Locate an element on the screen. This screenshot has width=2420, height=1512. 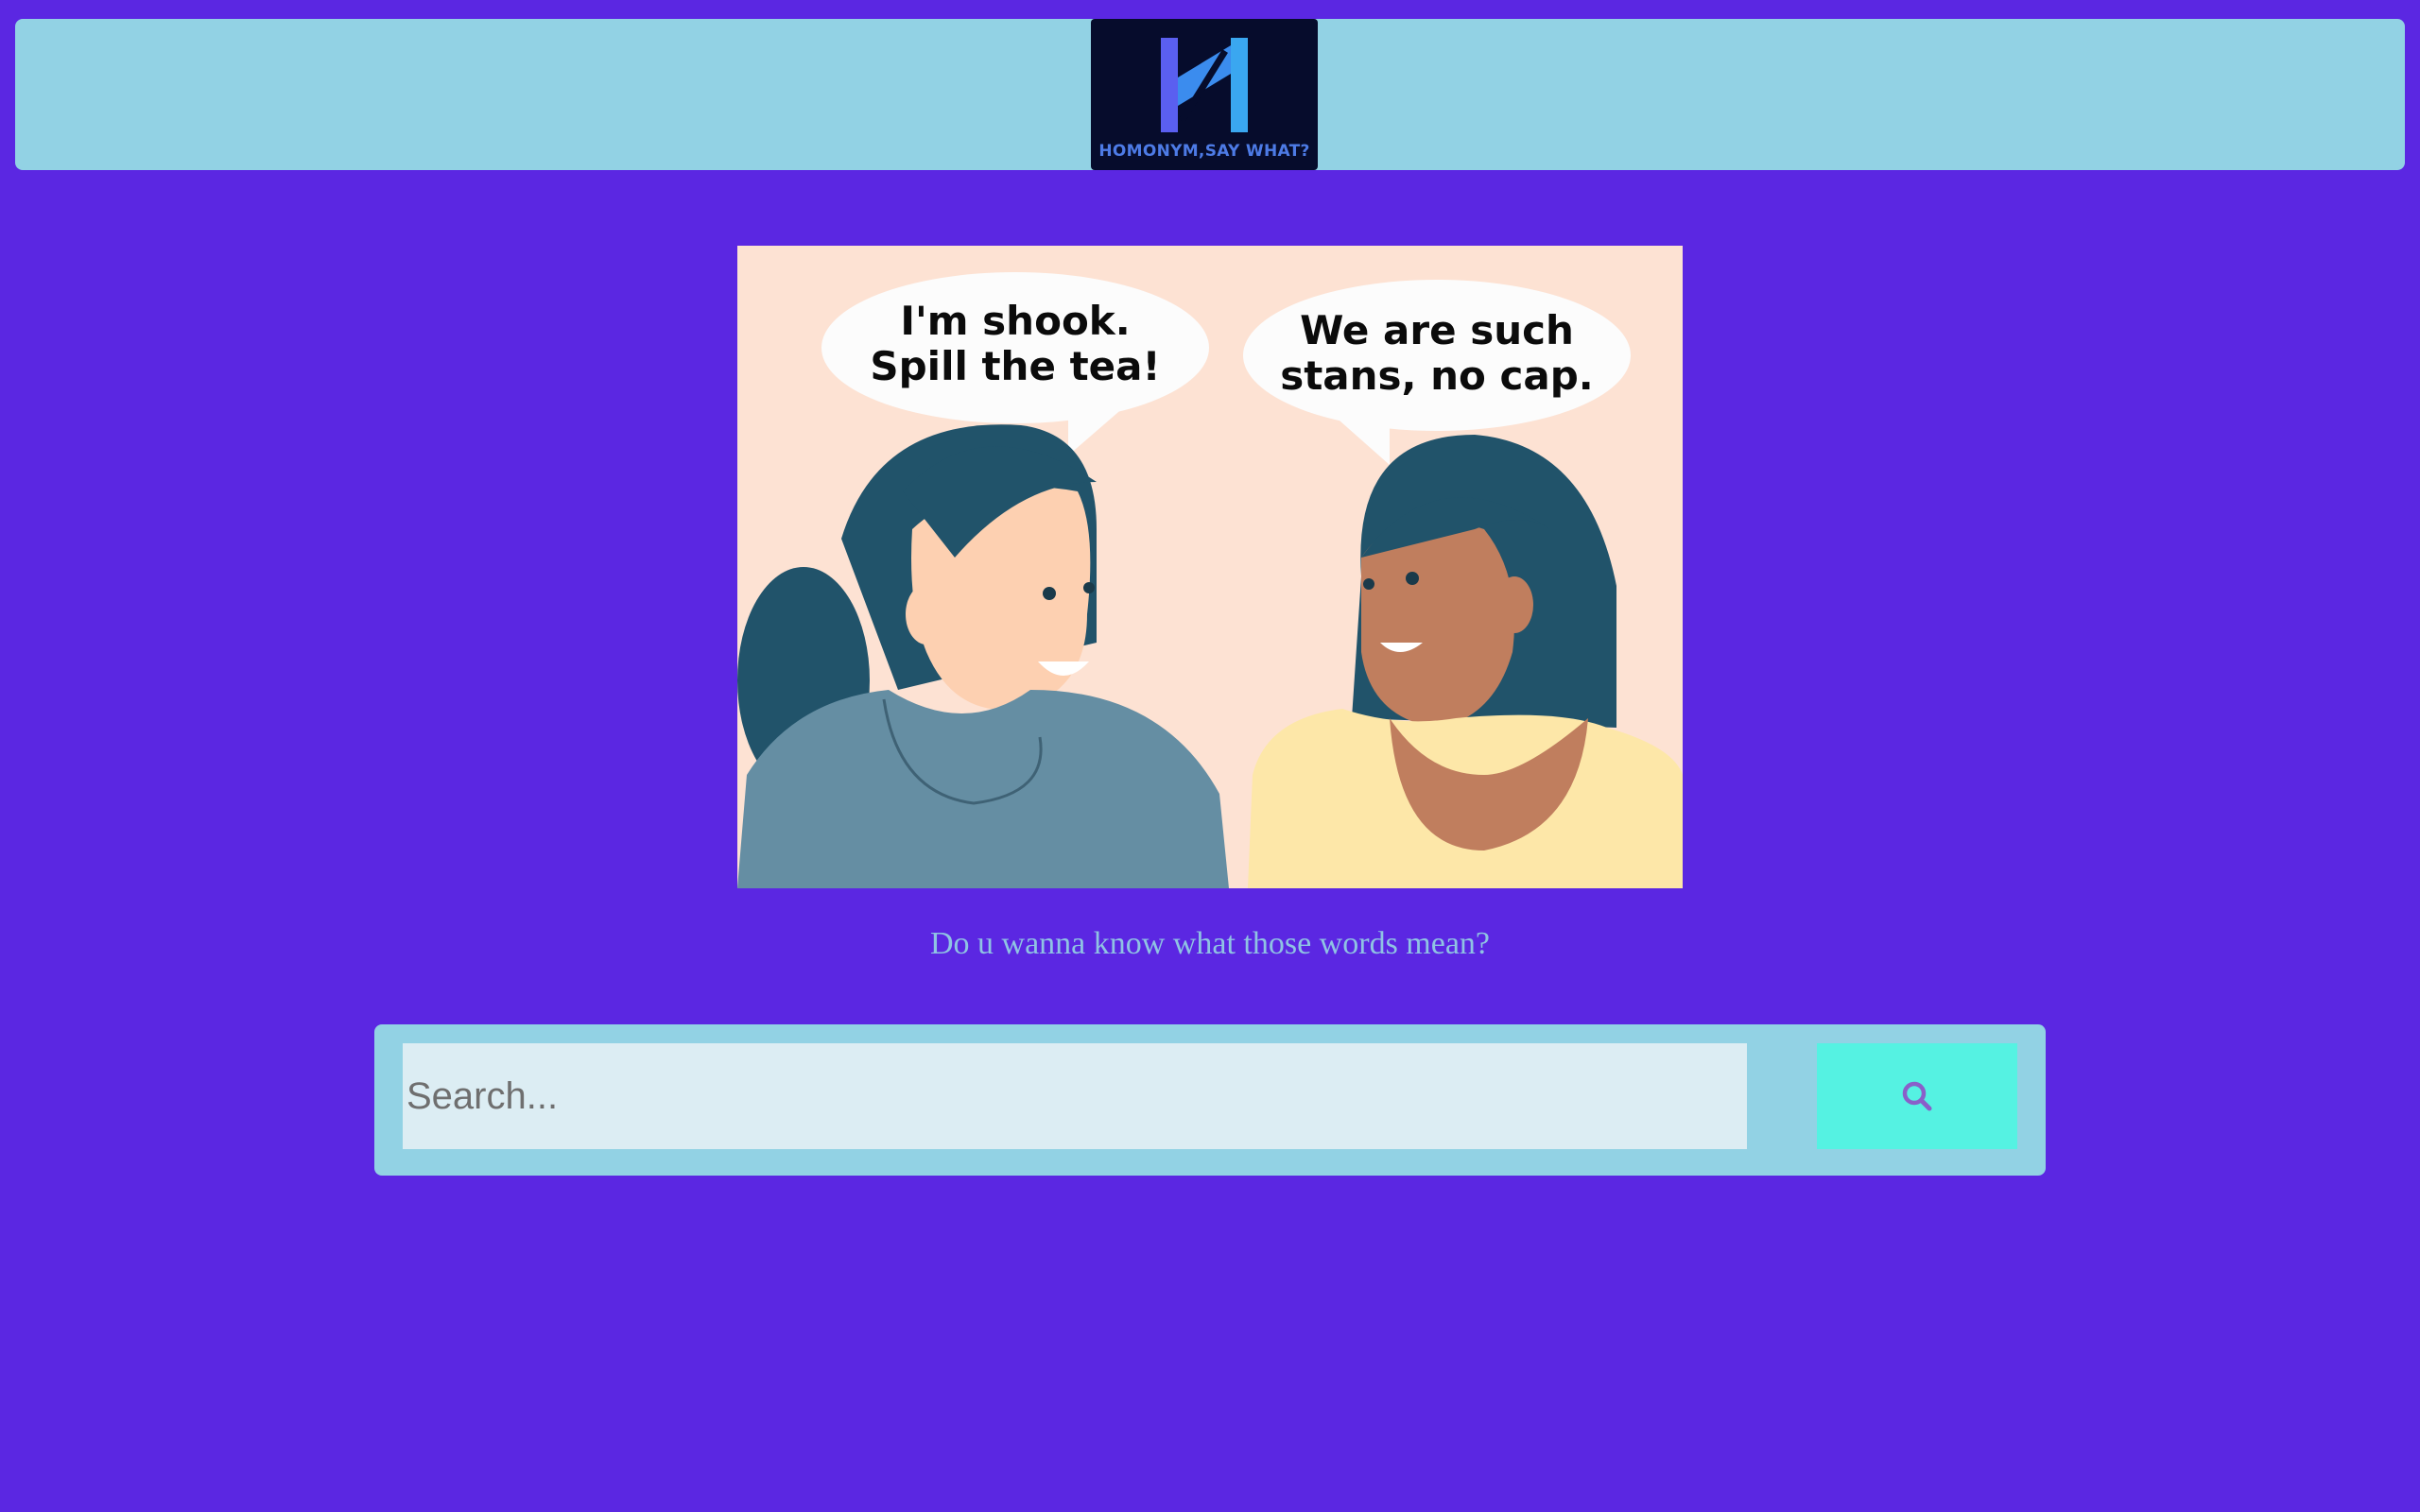
tagline: Do u wanna know what those words mean? is located at coordinates (1210, 943).